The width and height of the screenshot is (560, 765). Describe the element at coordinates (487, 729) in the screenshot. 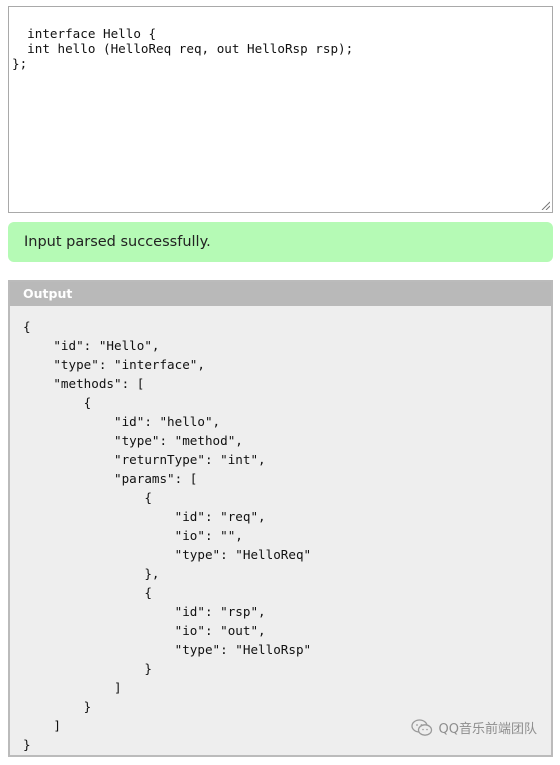

I see `watermark-text: QQ音乐前端团队` at that location.